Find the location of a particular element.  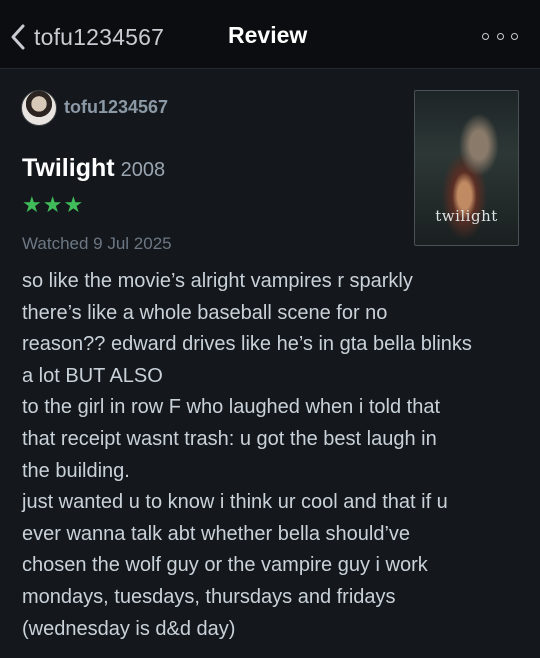

back-button: tofu1234567 is located at coordinates (87, 37).